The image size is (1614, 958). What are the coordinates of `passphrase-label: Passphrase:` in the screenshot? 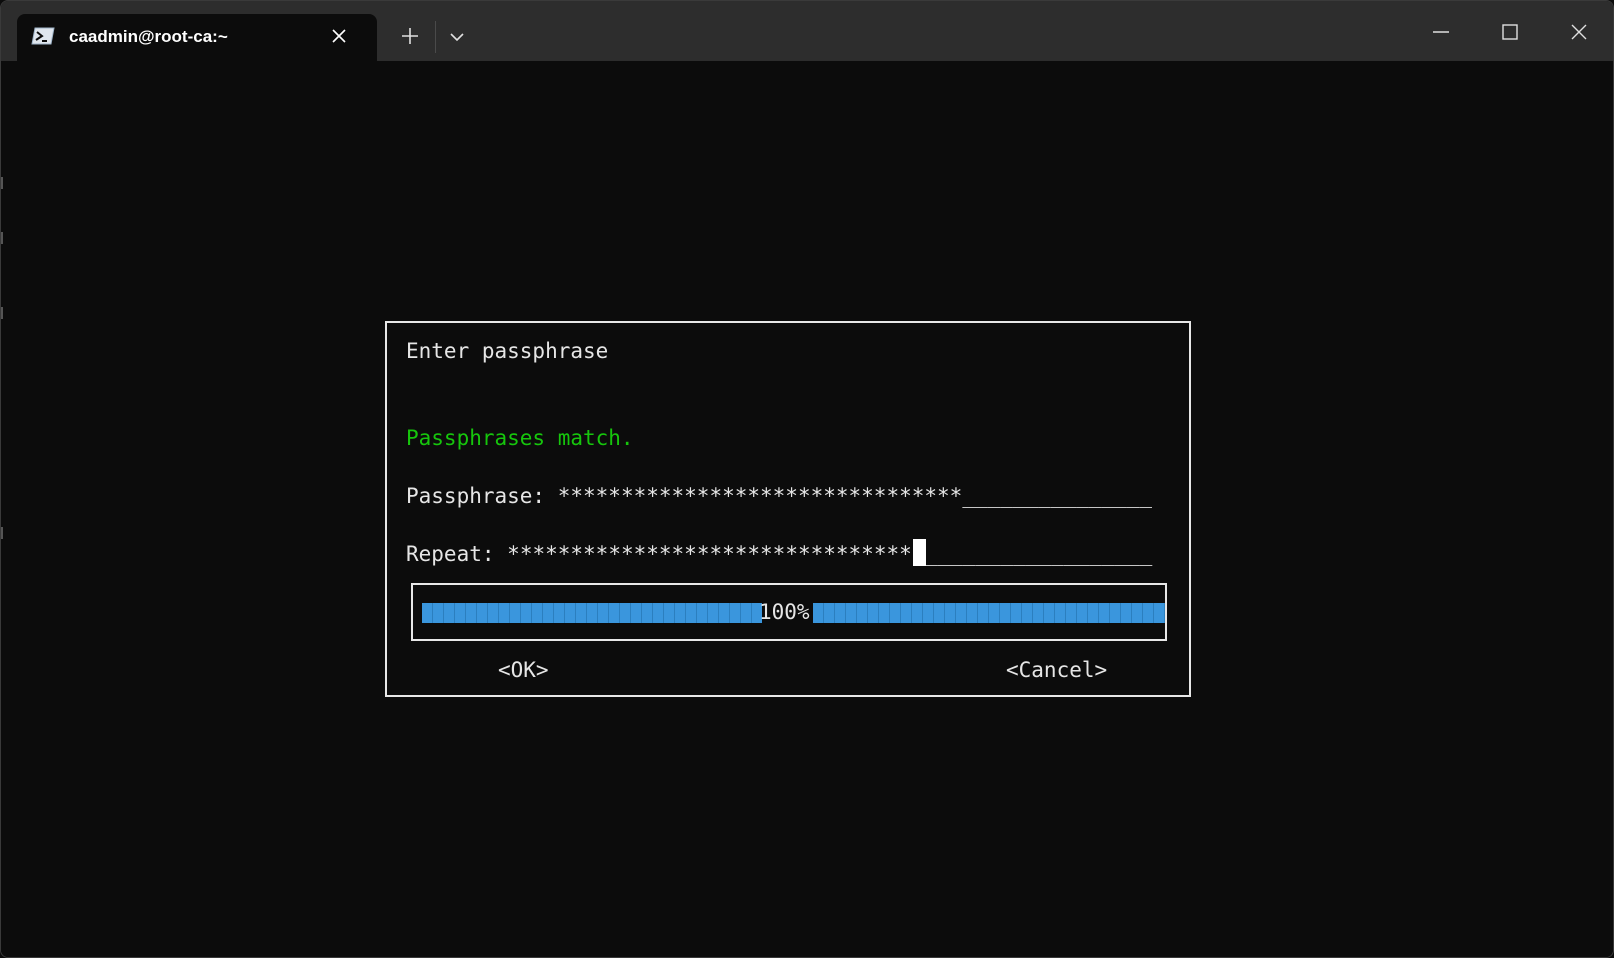 It's located at (476, 496).